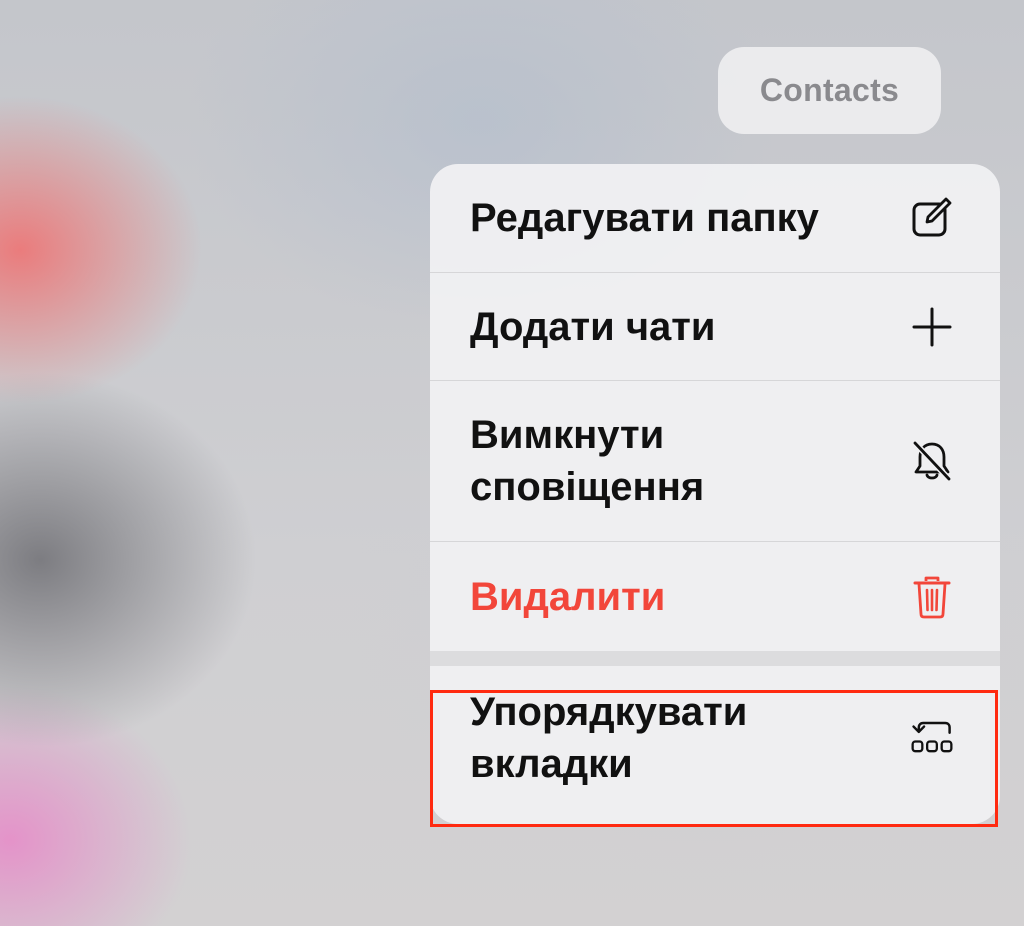 This screenshot has width=1024, height=926. What do you see at coordinates (715, 461) in the screenshot?
I see `menu-item-mute-notifications: Вимкнути сповіщення` at bounding box center [715, 461].